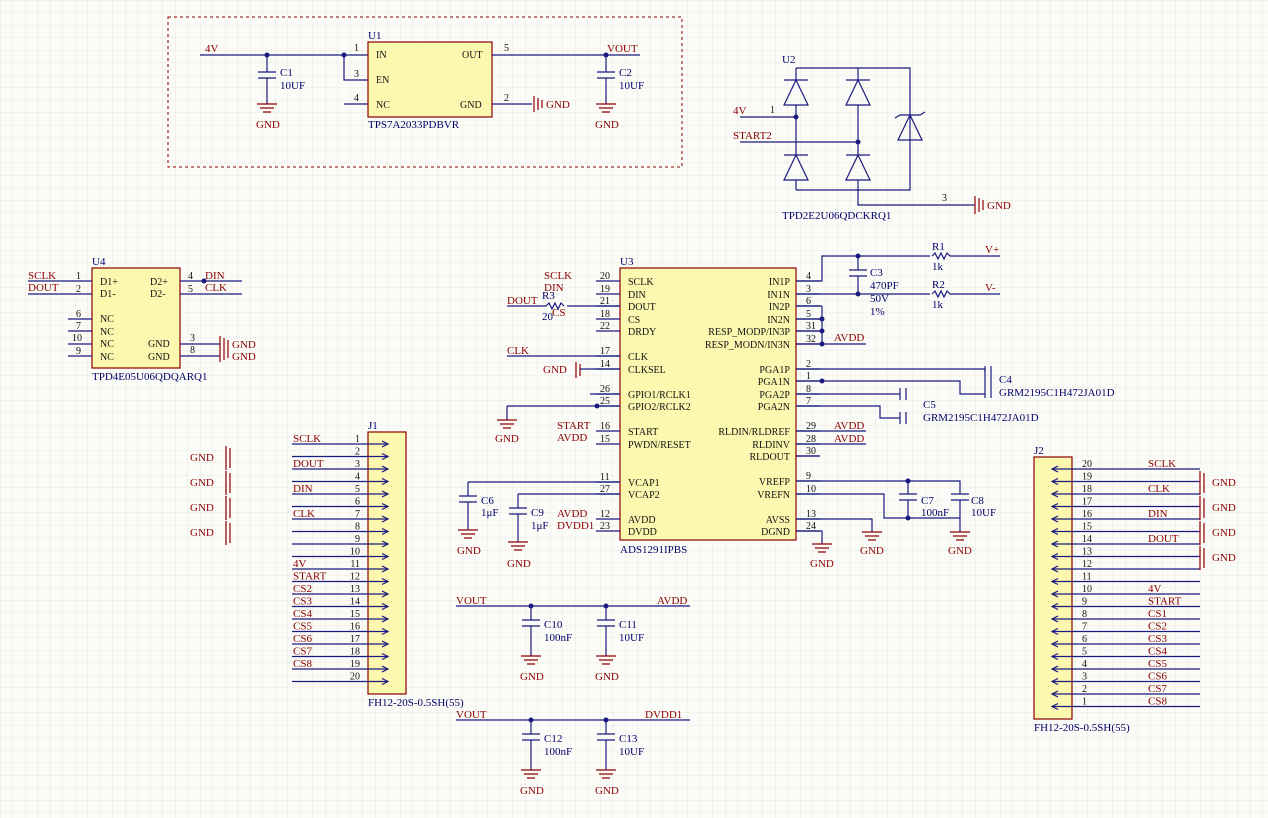 This screenshot has width=1268, height=818. Describe the element at coordinates (1224, 558) in the screenshot. I see `gnd-j2-13: GND` at that location.